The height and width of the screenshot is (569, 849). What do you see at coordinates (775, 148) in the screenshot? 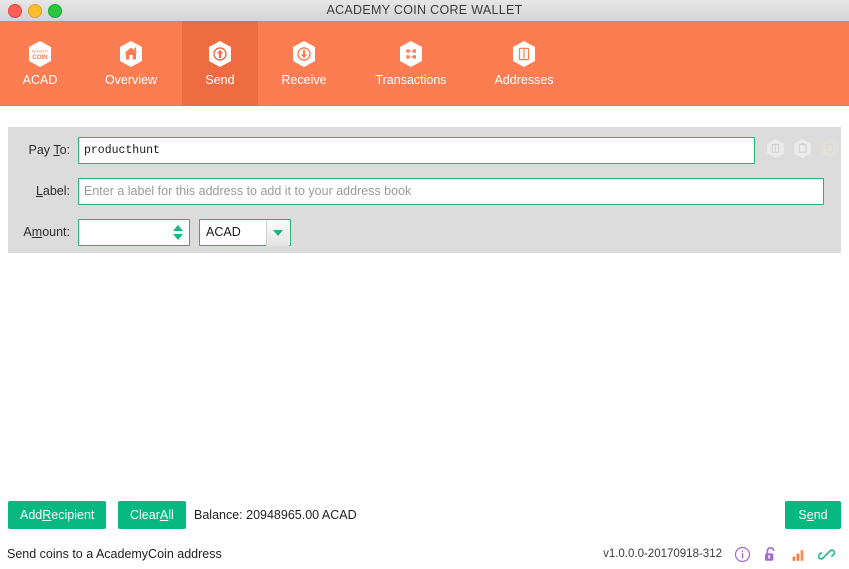
I see `choose-address-icon` at bounding box center [775, 148].